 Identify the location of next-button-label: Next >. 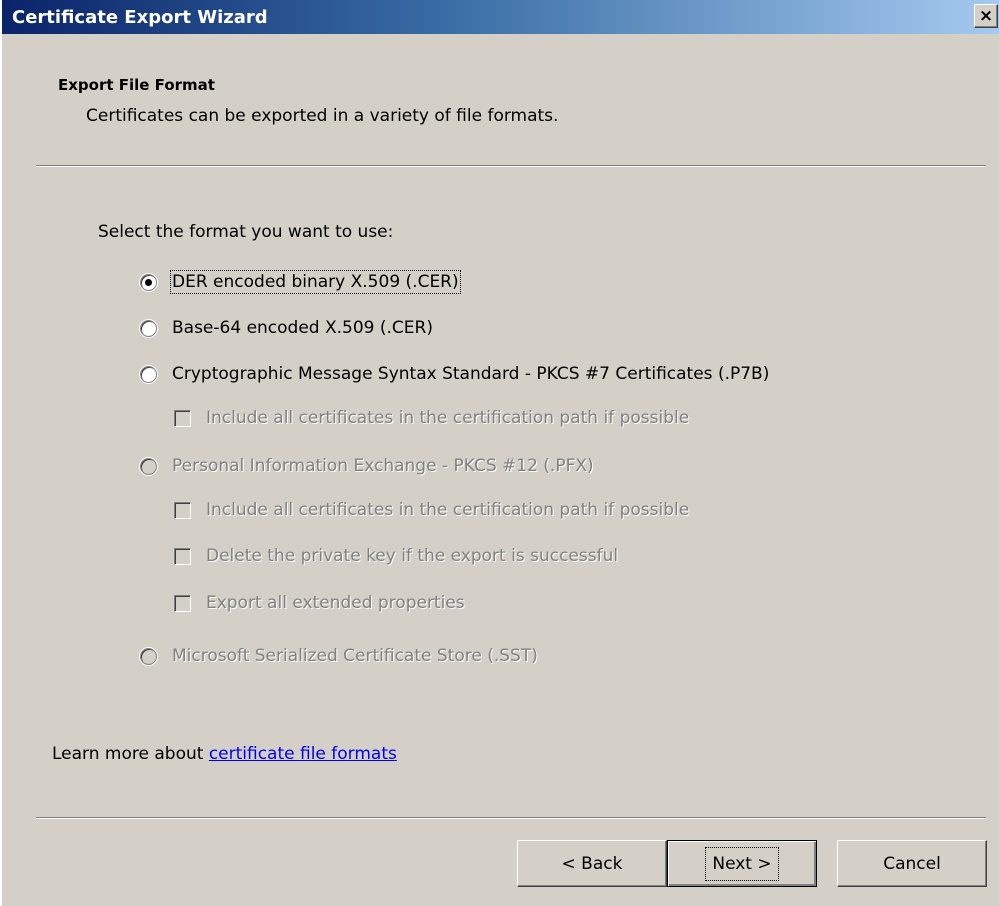
(742, 863).